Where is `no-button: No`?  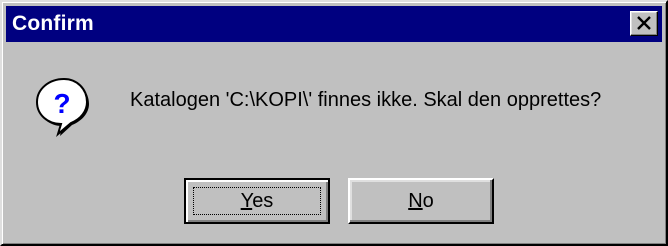
no-button: No is located at coordinates (421, 201).